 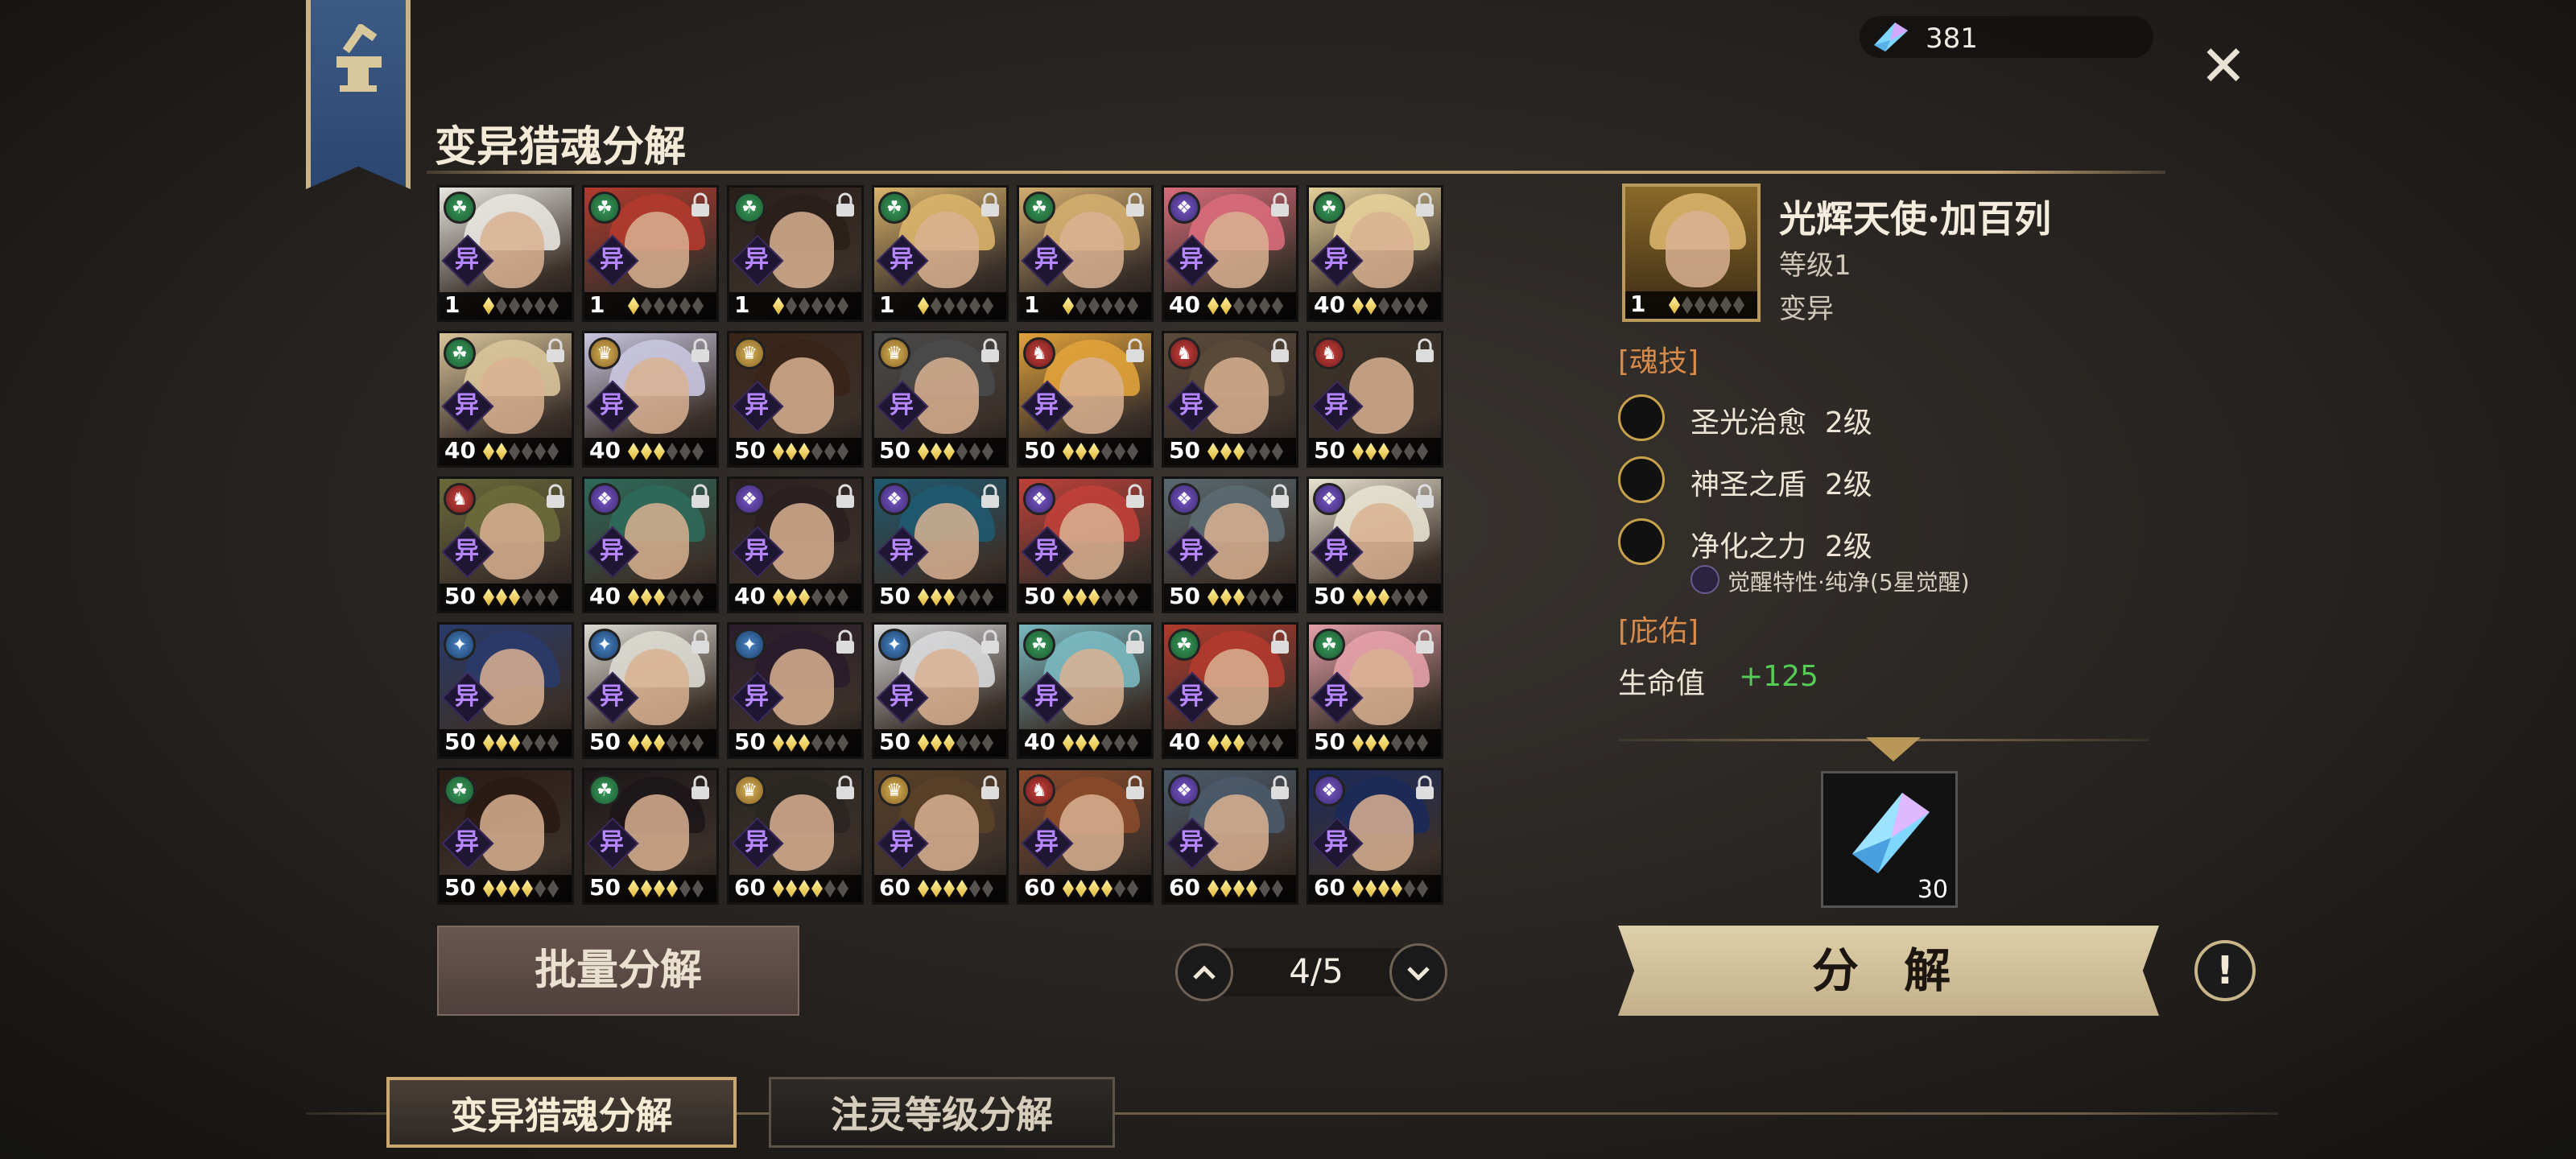 What do you see at coordinates (1662, 683) in the screenshot?
I see `stat-label: 生命值` at bounding box center [1662, 683].